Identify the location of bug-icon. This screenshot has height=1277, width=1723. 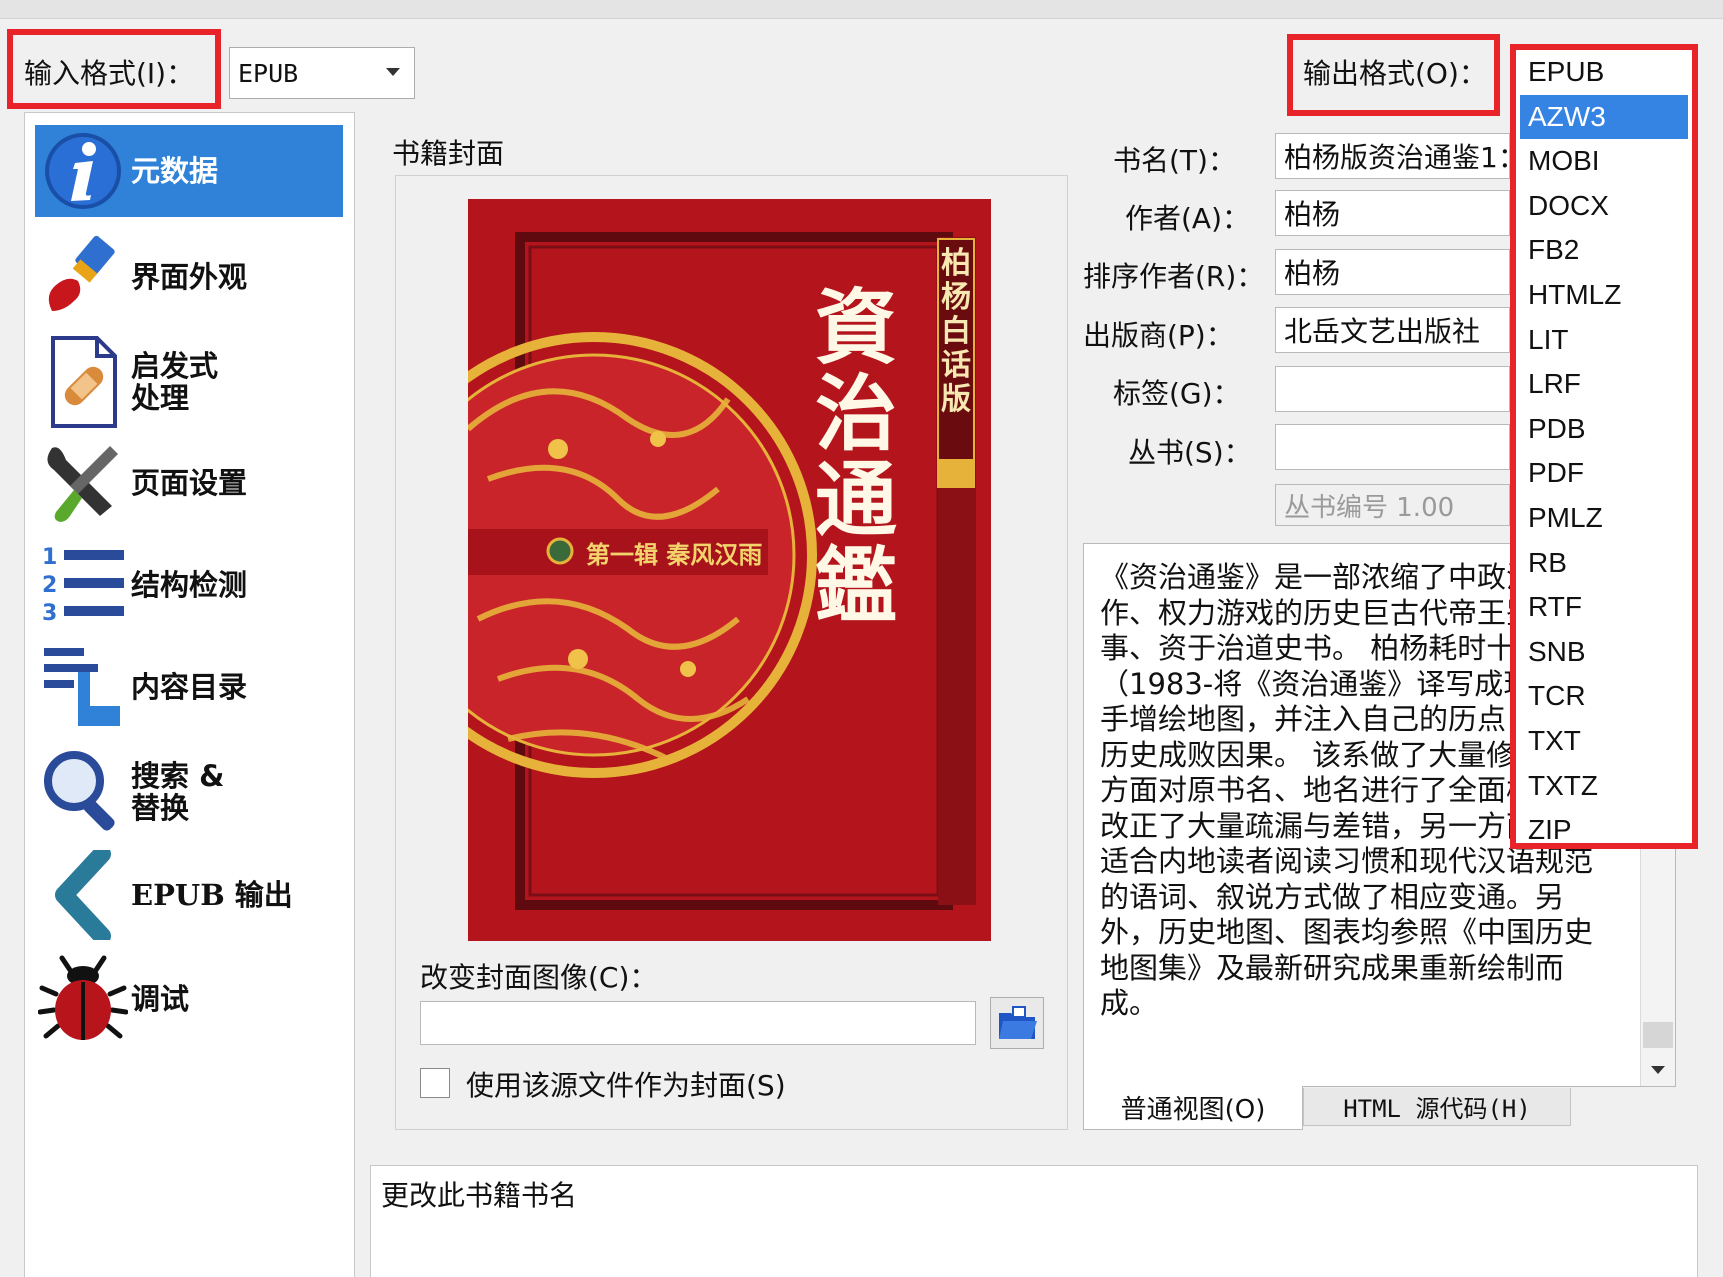
(83, 999).